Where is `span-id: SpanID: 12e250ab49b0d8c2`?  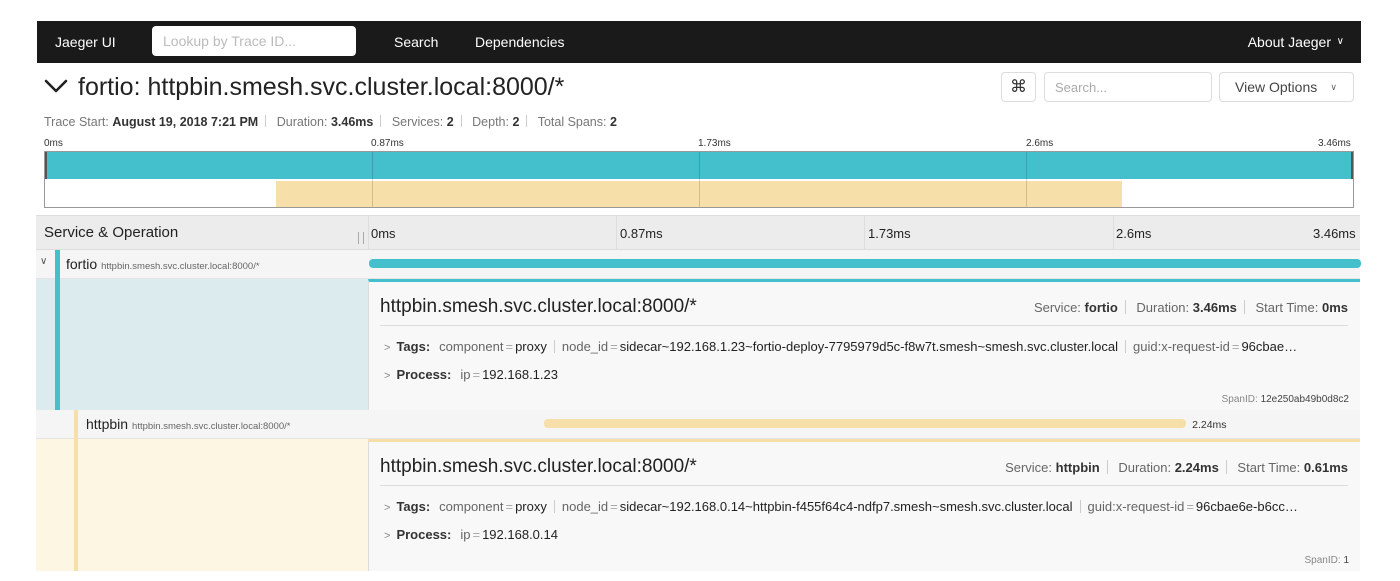 span-id: SpanID: 12e250ab49b0d8c2 is located at coordinates (1285, 399).